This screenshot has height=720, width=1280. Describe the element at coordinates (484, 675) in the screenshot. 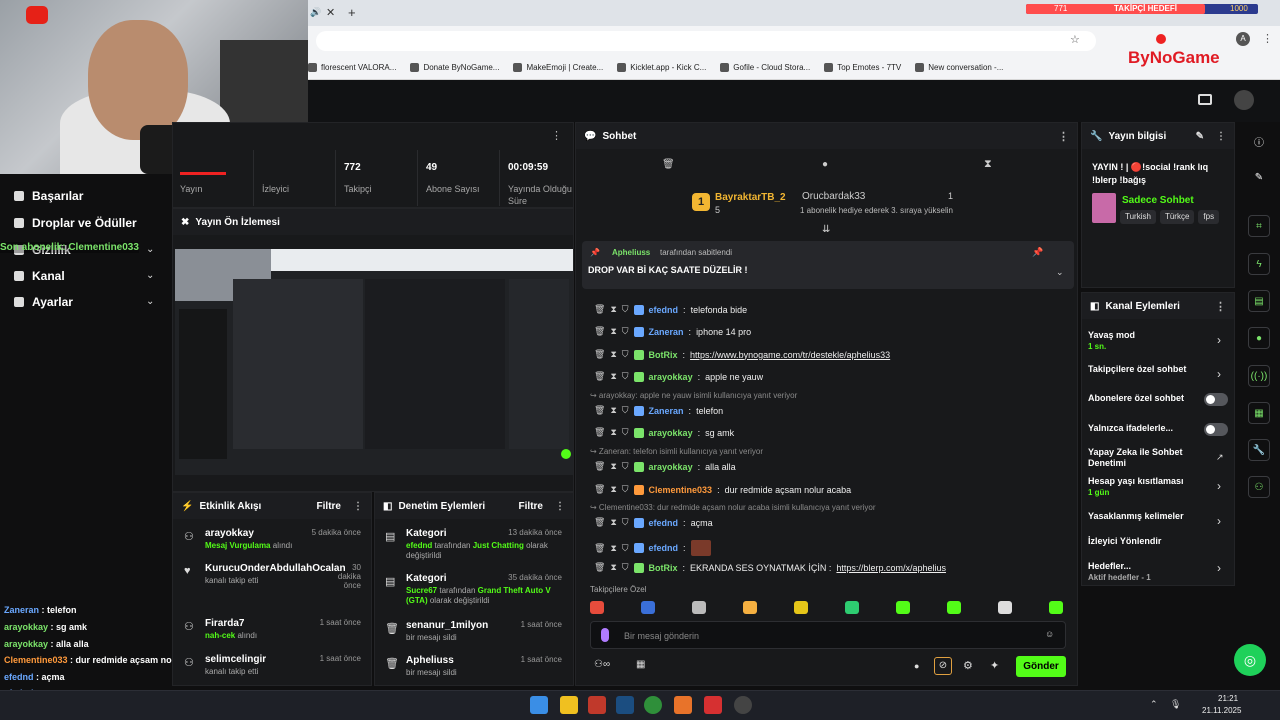

I see `moderation-item: Apheliuss bir mesajı sildi 1 saat önce` at that location.